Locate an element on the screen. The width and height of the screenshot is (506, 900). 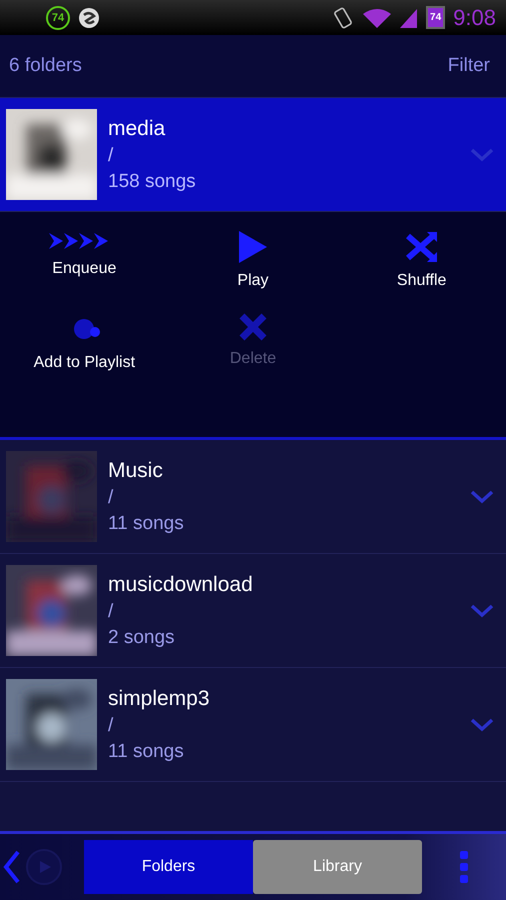
folder-count: 6 folders is located at coordinates (45, 66).